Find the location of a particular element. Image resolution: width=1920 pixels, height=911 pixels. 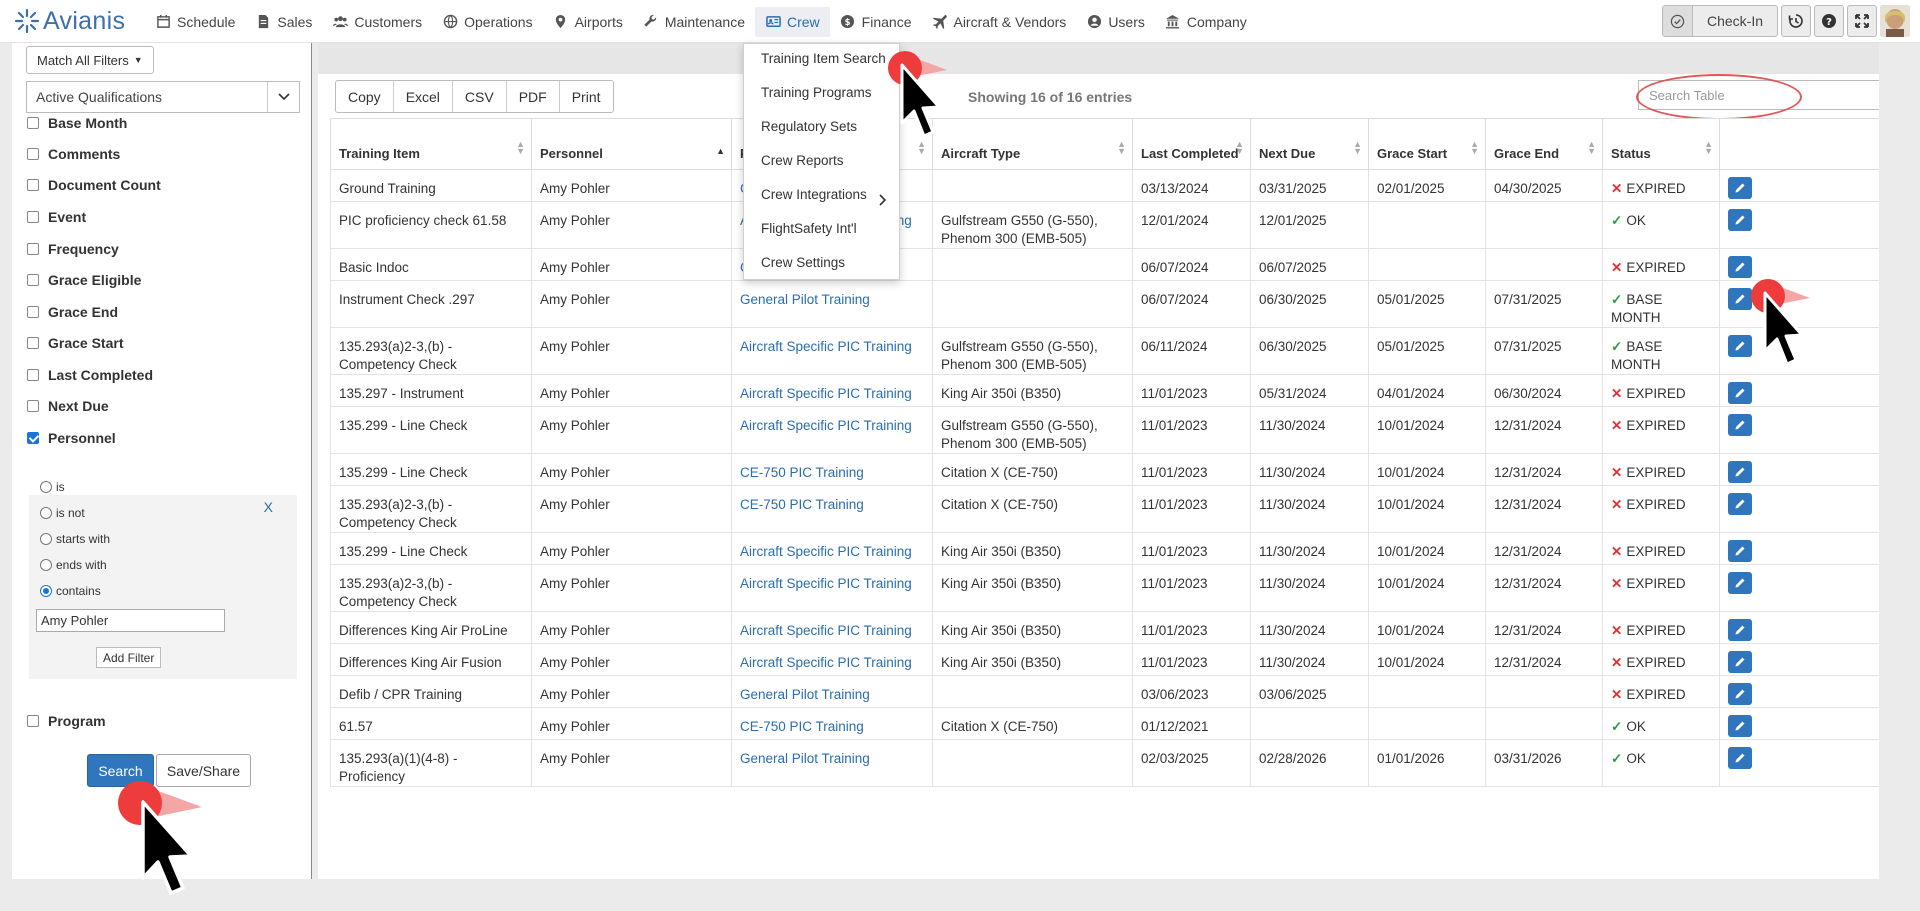

add-filter-button: Add Filter is located at coordinates (129, 657).